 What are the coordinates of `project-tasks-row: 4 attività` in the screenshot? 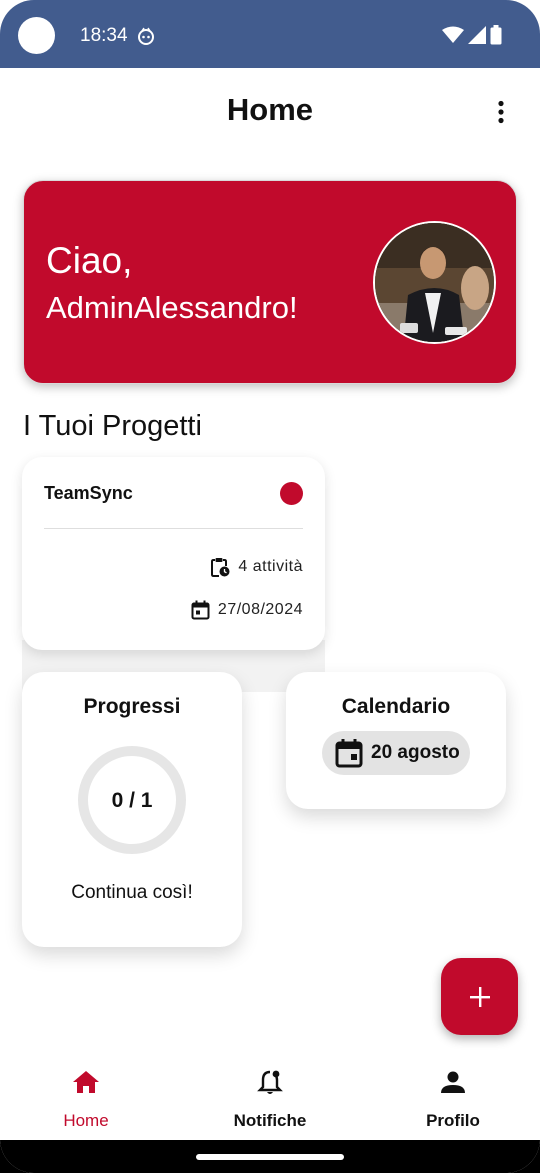 It's located at (256, 567).